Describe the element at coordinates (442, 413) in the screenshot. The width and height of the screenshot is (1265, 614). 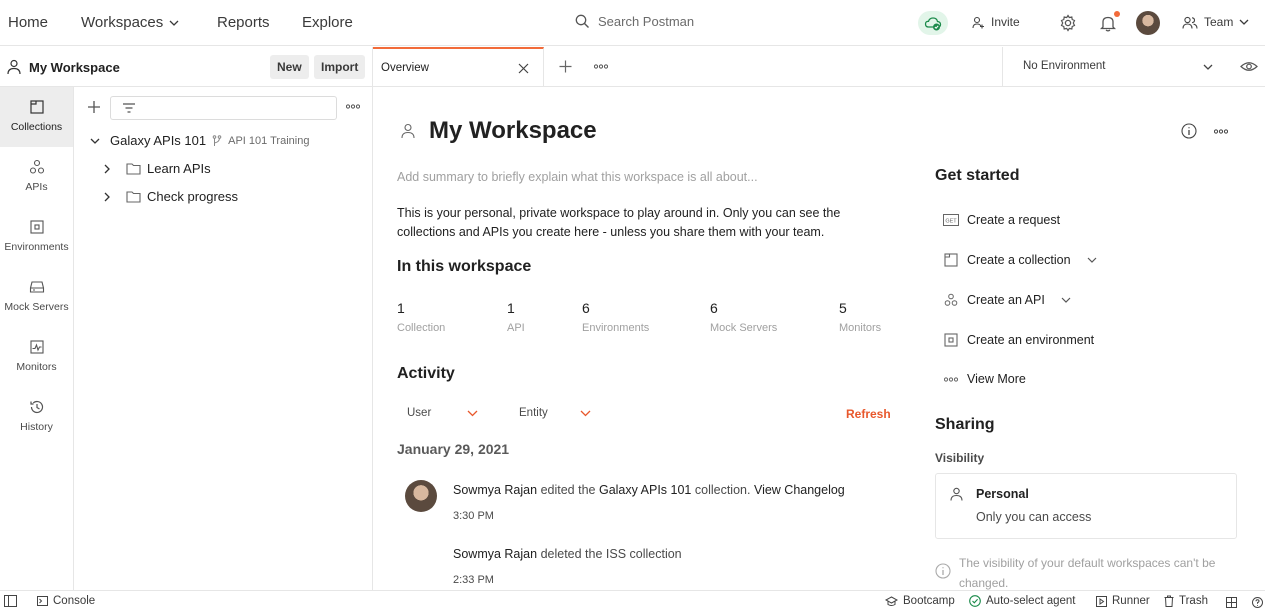
I see `user-filter-dropdown: User` at that location.